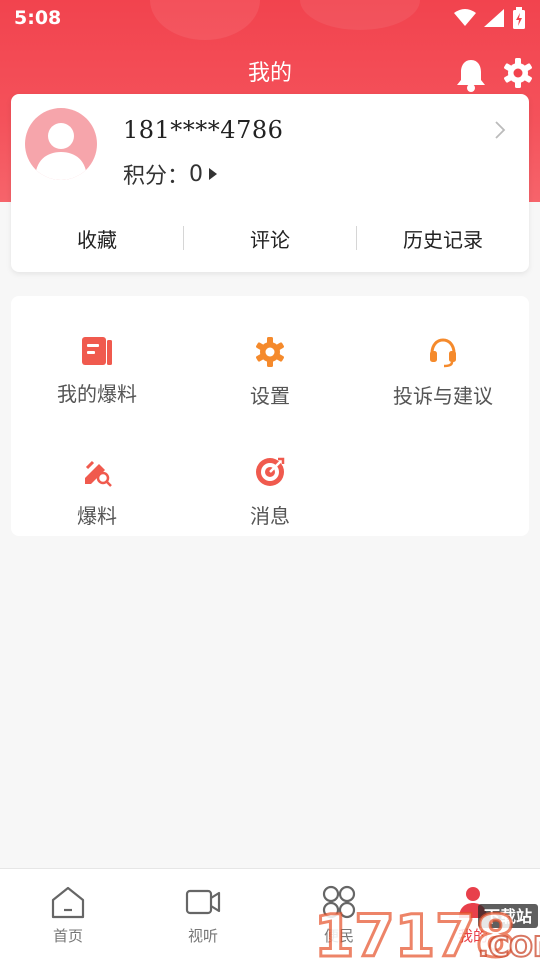 The height and width of the screenshot is (960, 540). I want to click on nav-item-video: 视听, so click(203, 915).